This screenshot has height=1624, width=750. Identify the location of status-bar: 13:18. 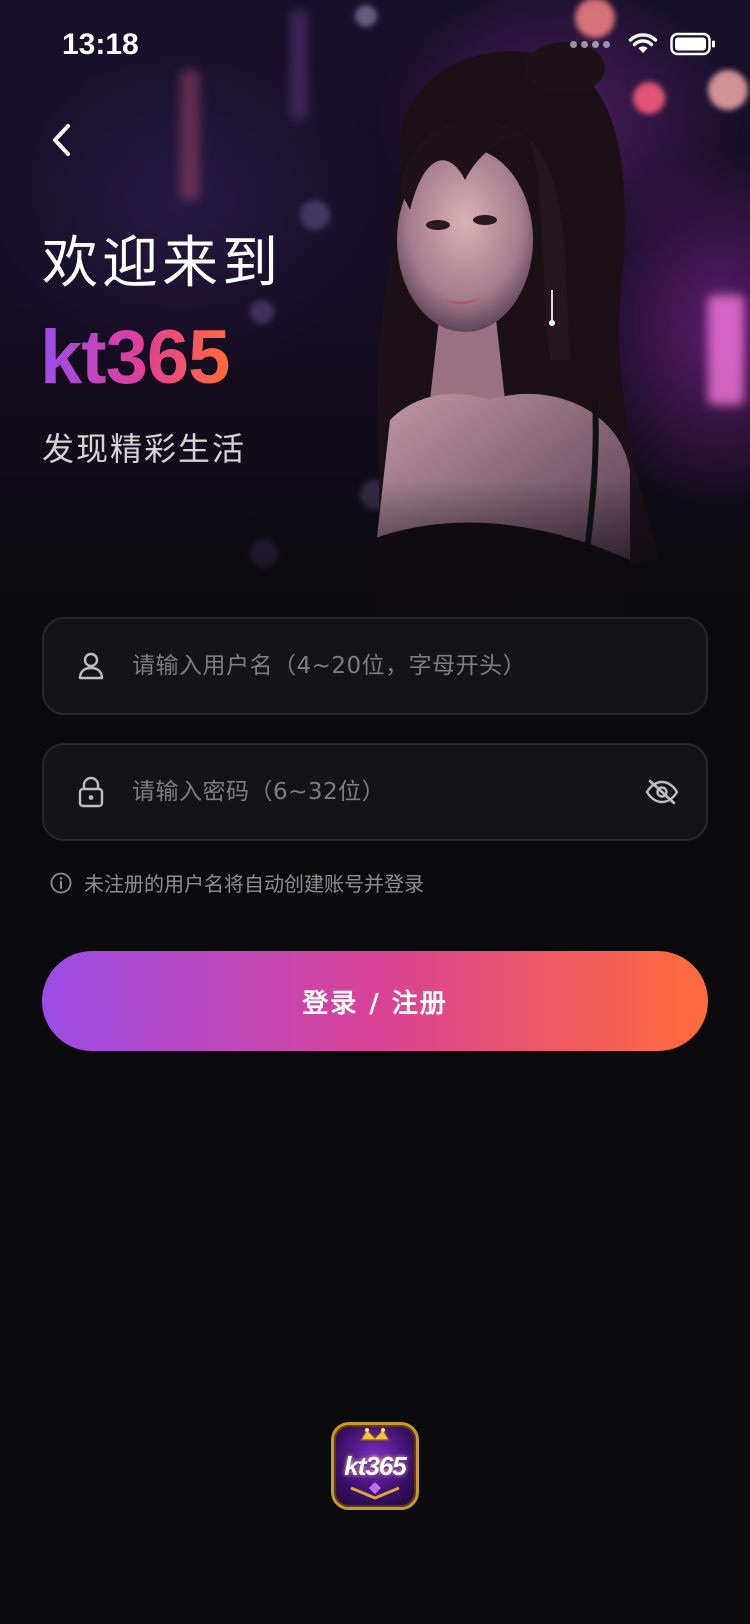
(375, 48).